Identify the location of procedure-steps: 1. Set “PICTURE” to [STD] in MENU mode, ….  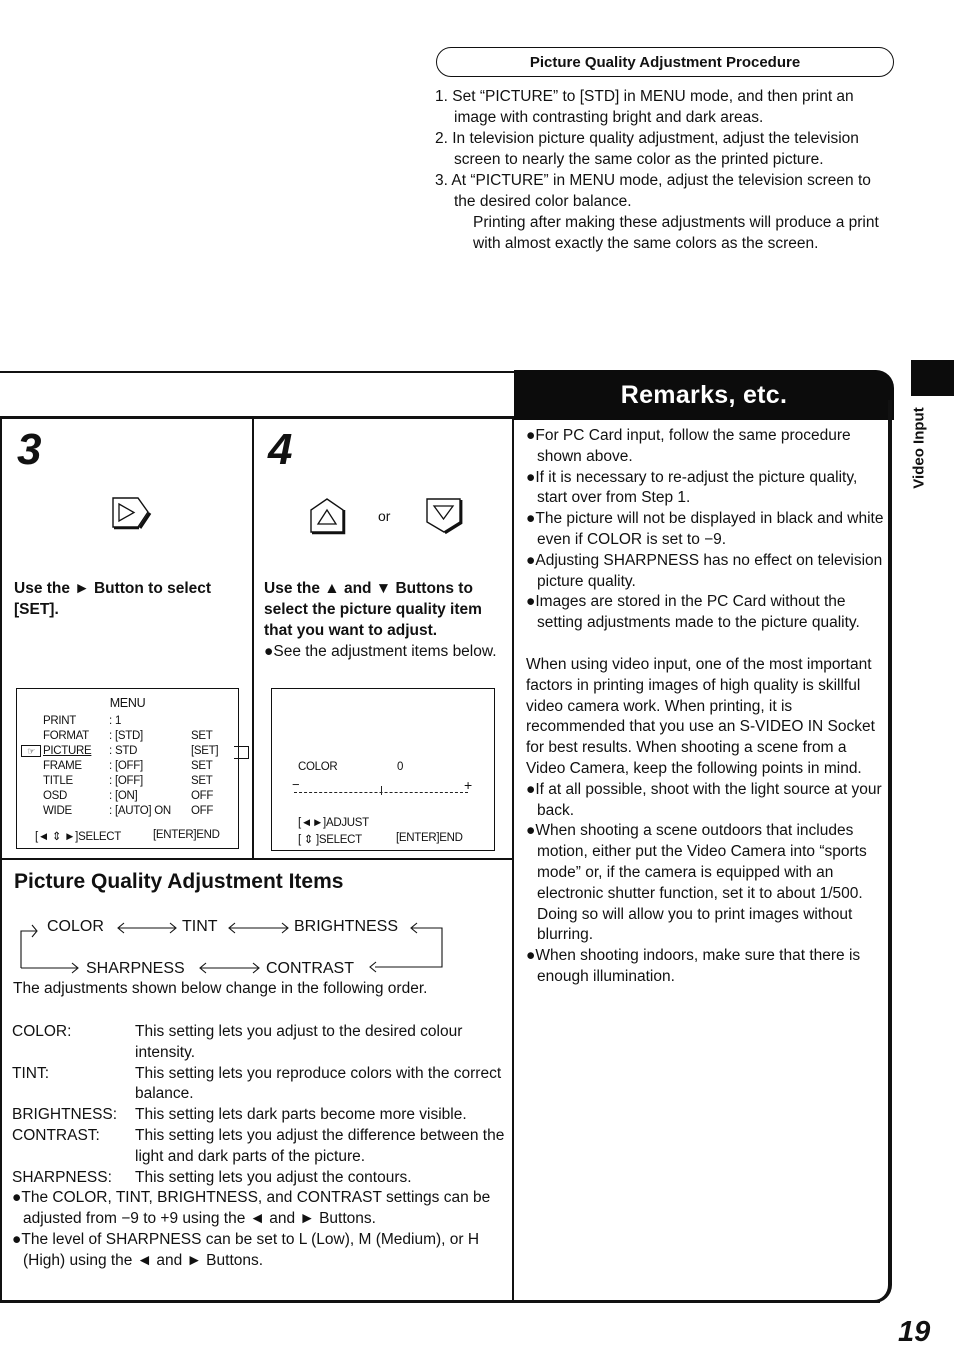
(665, 170).